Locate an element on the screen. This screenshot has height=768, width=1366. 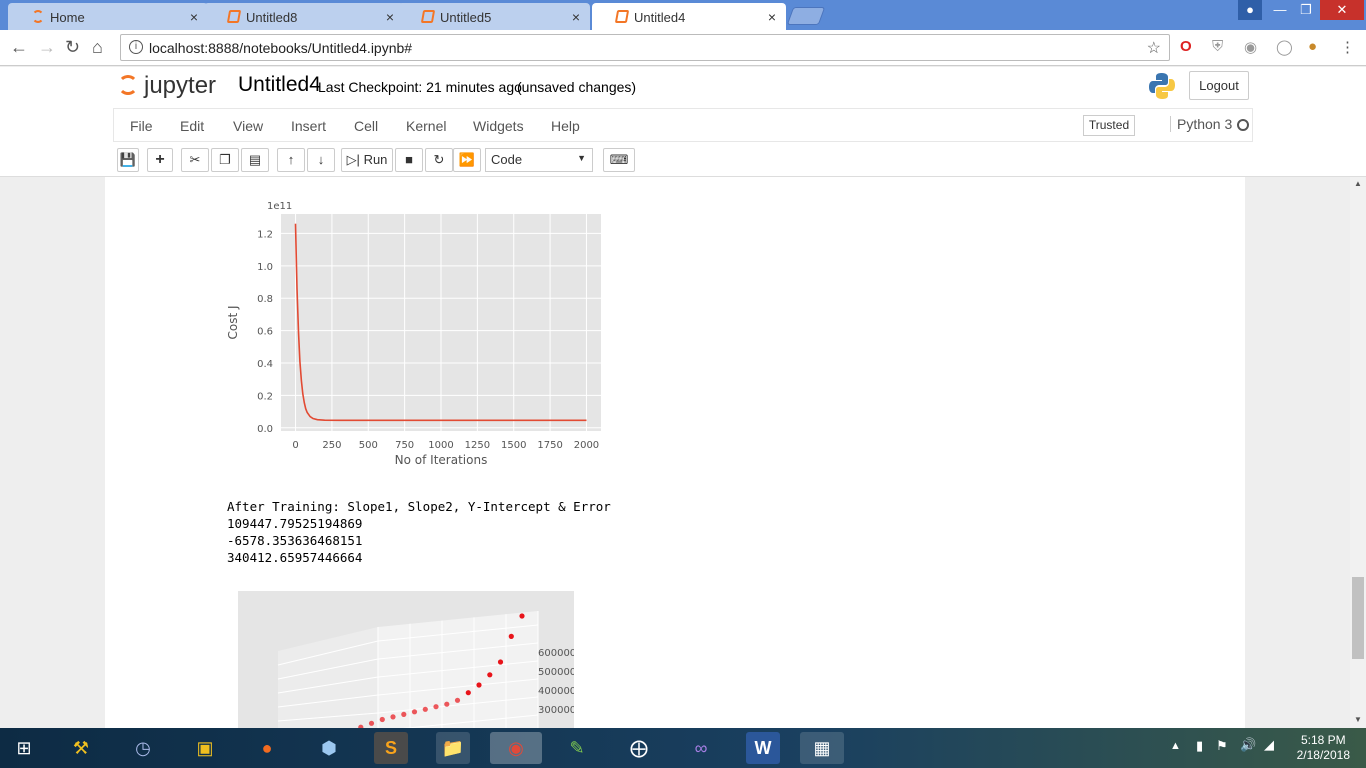
tools-icon: ⚒ is located at coordinates (81, 748).